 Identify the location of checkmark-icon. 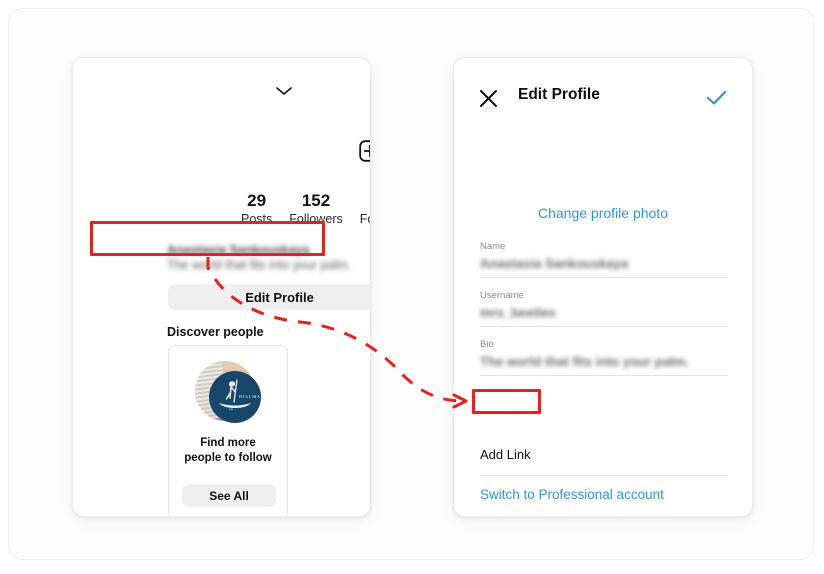
(716, 98).